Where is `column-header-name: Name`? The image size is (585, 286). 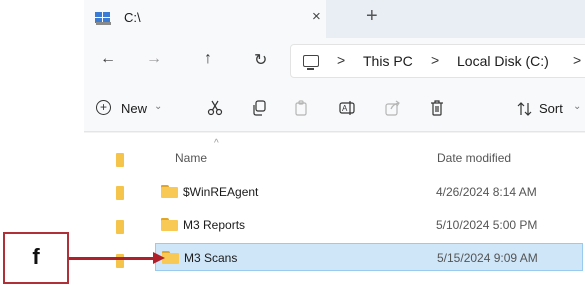
column-header-name: Name is located at coordinates (191, 158).